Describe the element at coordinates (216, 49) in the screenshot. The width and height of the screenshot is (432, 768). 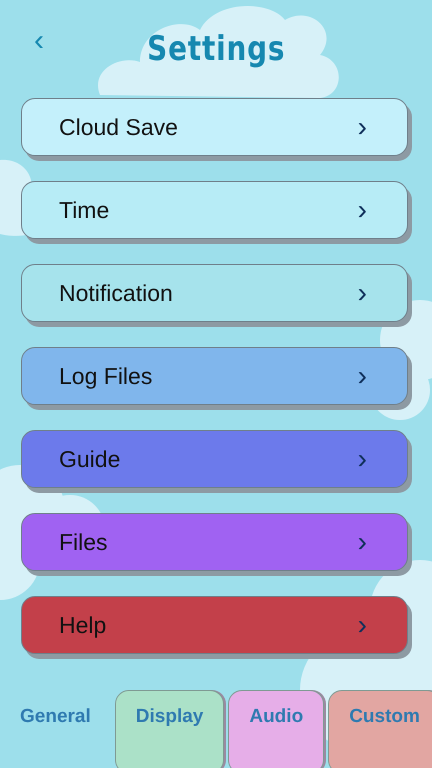
I see `page-title: Settings` at that location.